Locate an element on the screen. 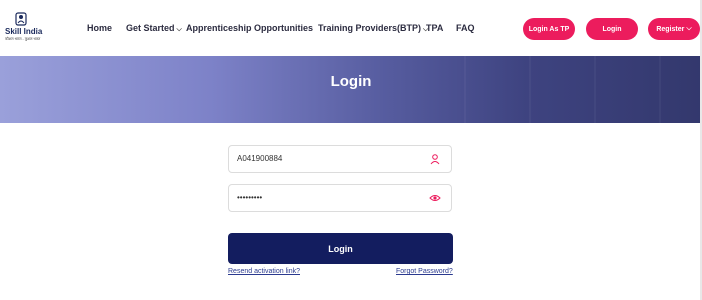  username-field: A041900884 is located at coordinates (340, 159).